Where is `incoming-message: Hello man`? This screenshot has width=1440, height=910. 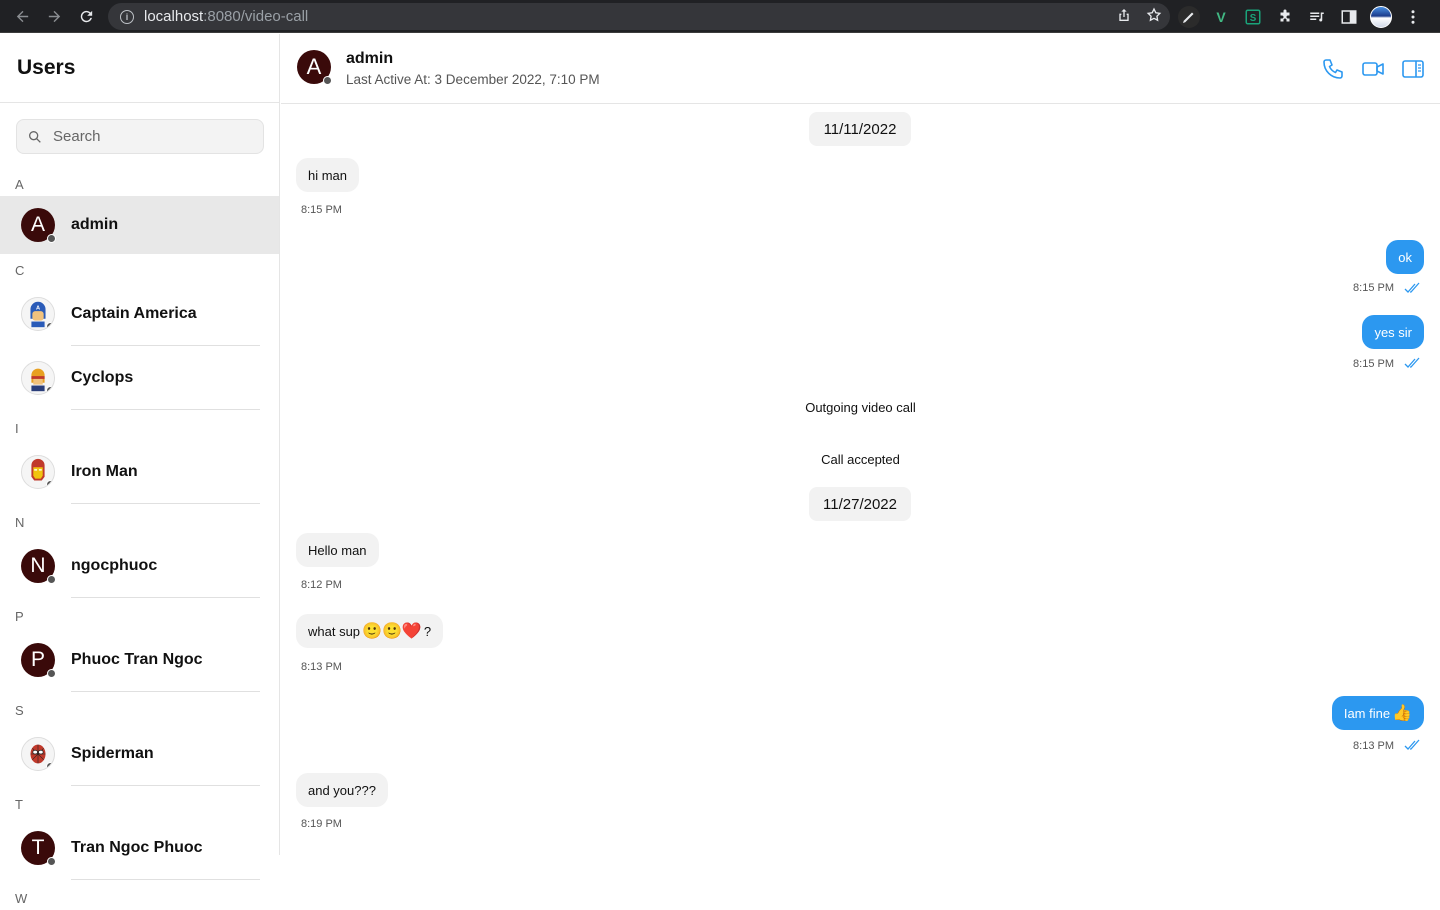
incoming-message: Hello man is located at coordinates (337, 550).